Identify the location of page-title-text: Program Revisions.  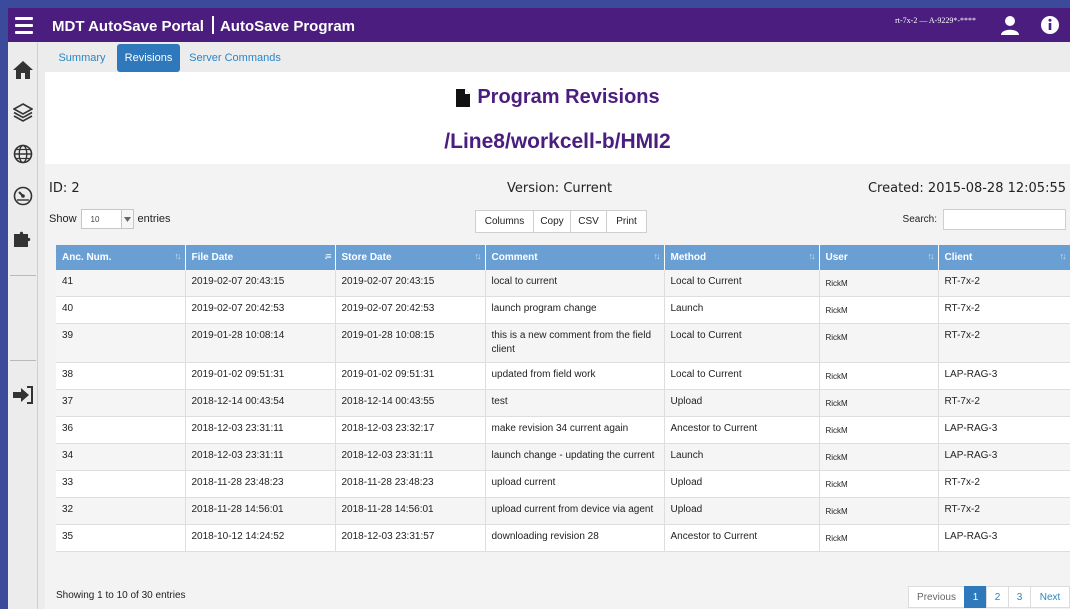
(568, 97).